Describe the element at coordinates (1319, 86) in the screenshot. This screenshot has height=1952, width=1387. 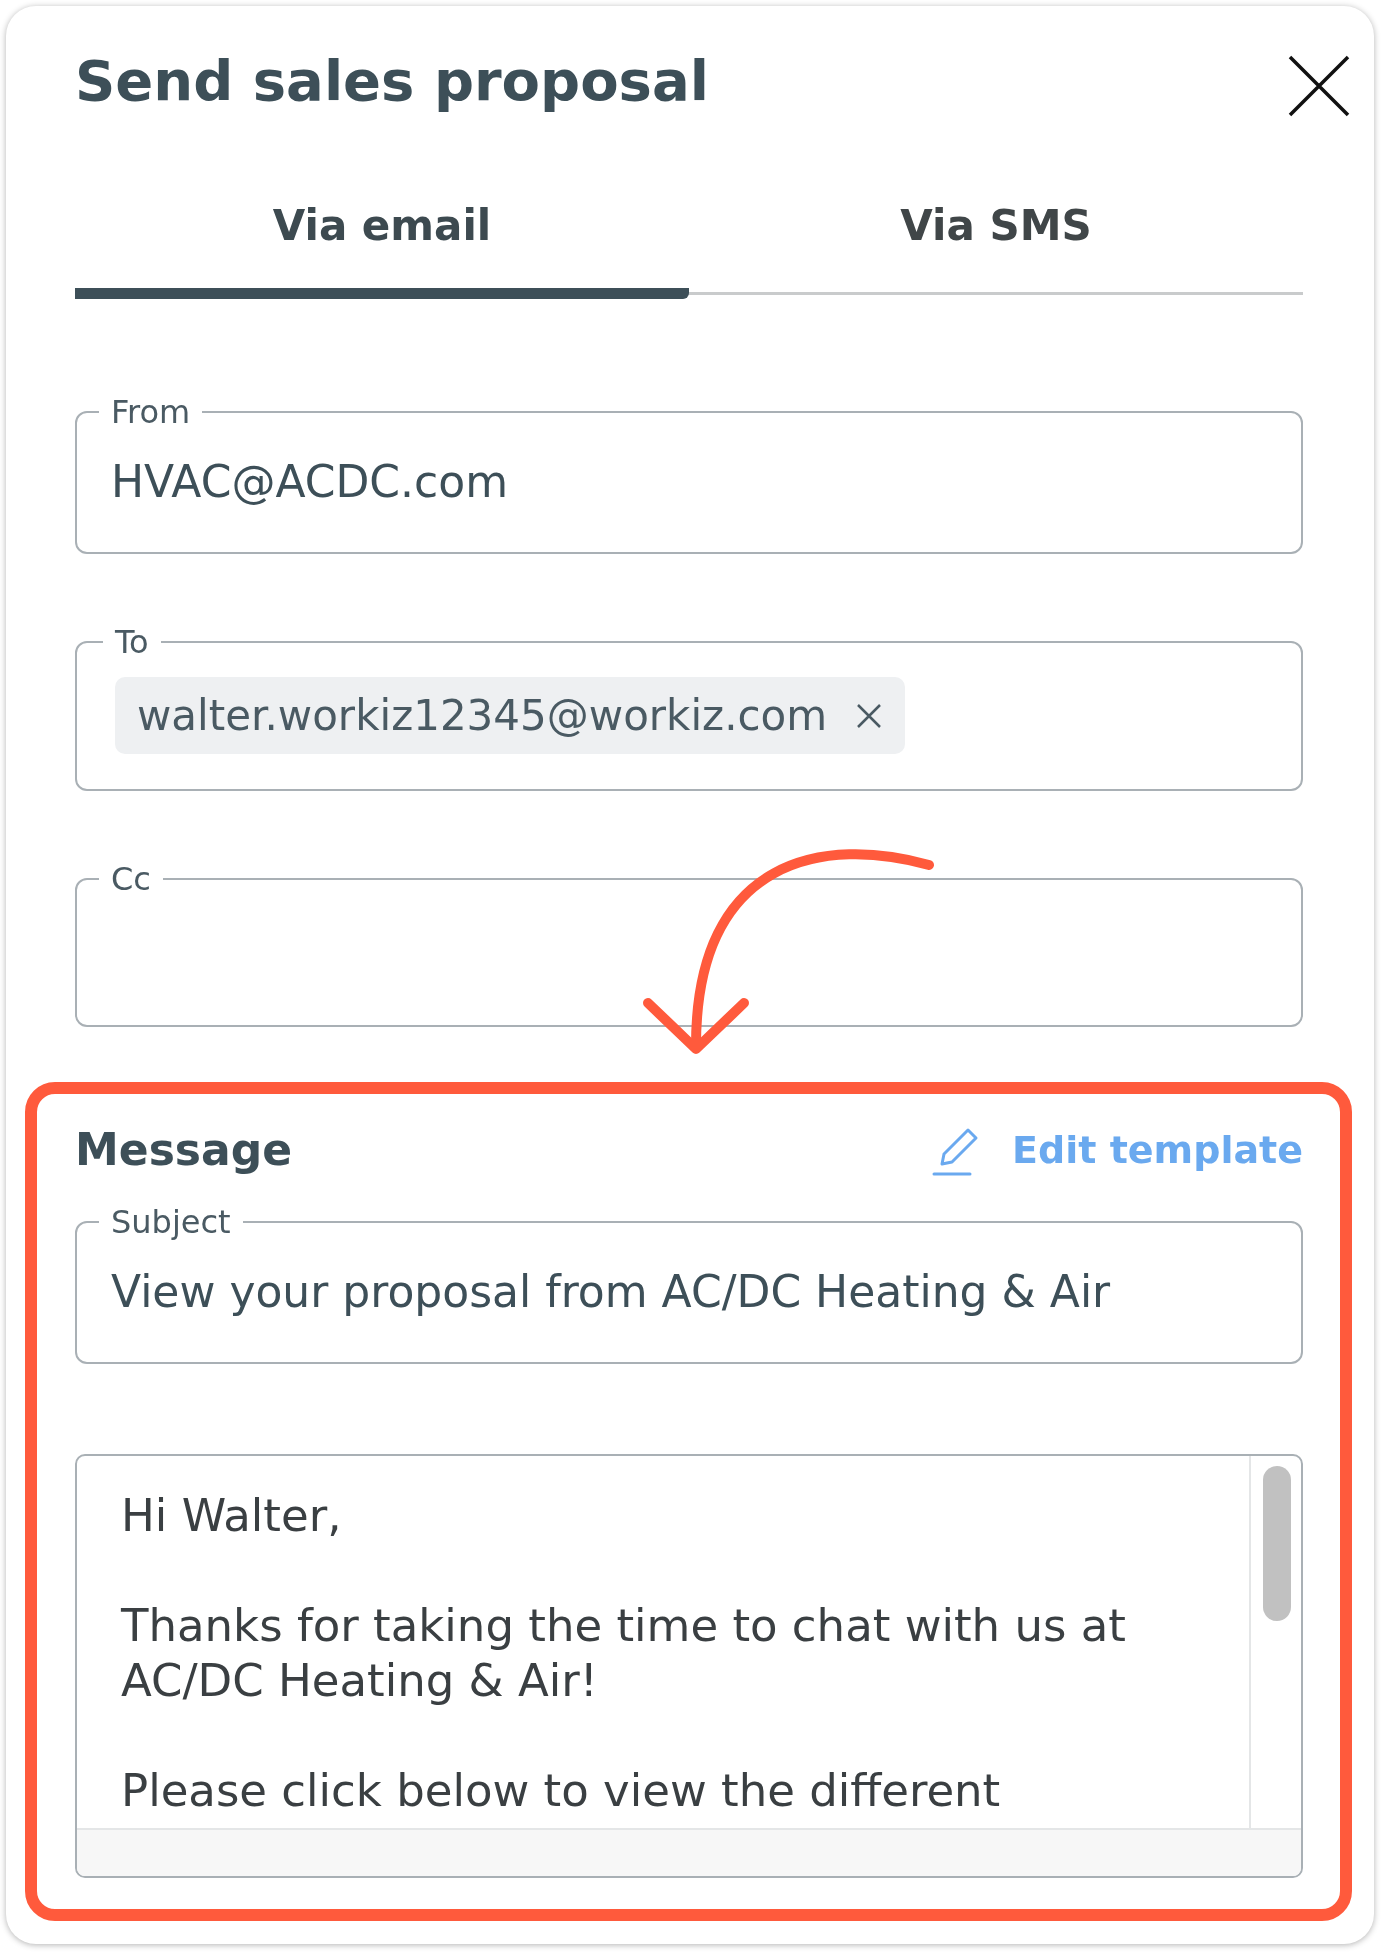
I see `close-icon` at that location.